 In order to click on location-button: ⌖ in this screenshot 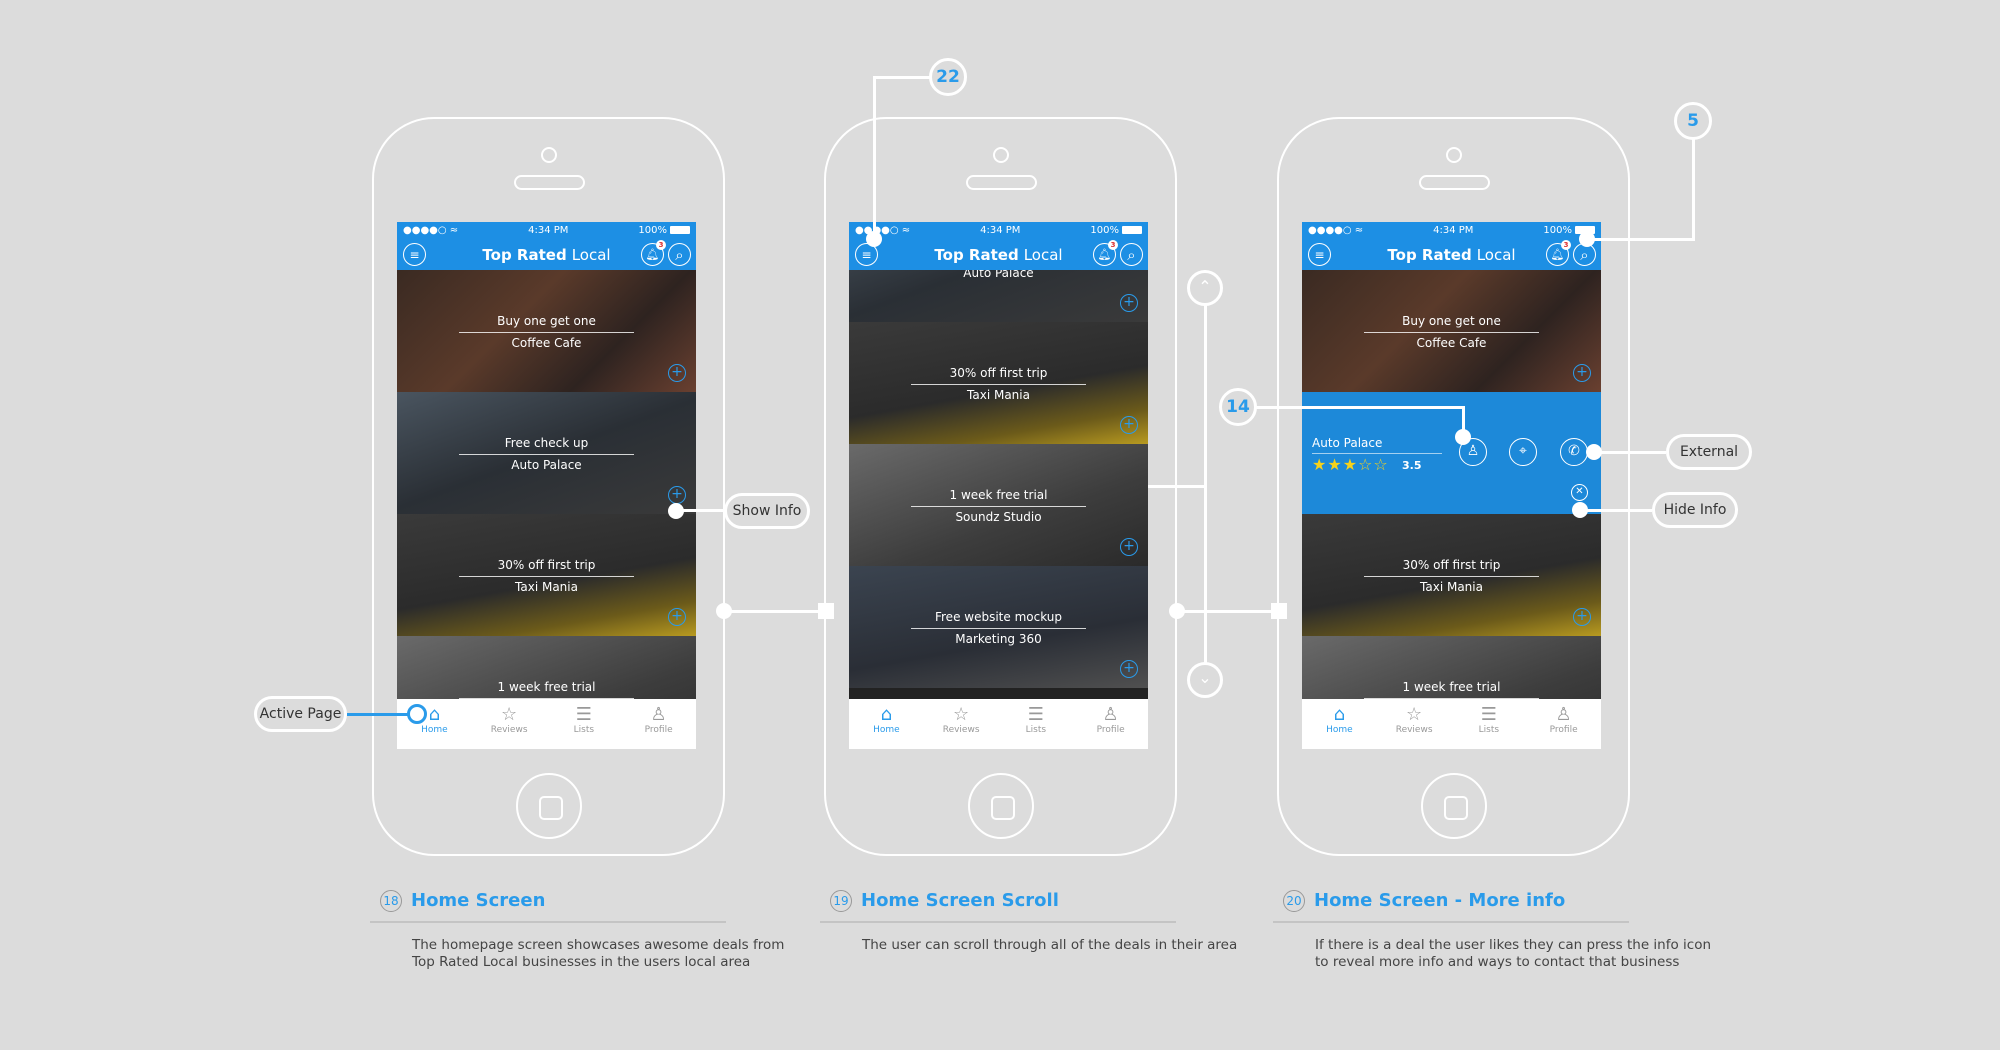, I will do `click(1523, 452)`.